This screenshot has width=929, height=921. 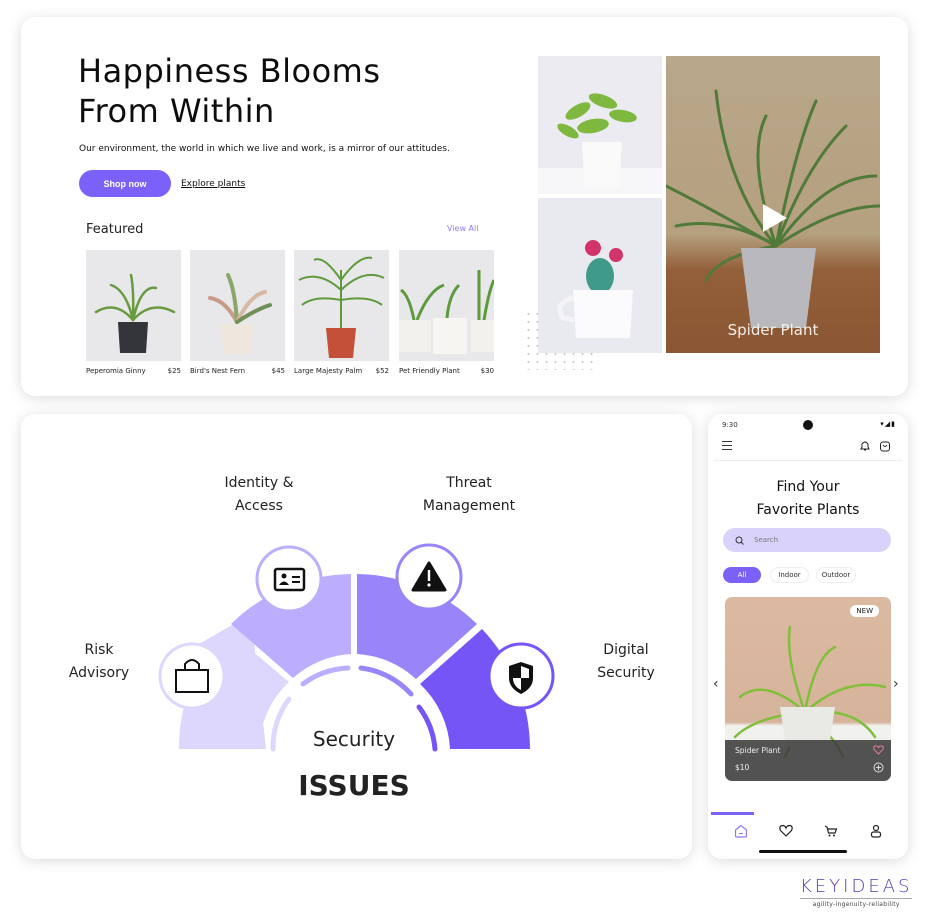 I want to click on brand-name: KEYIDEAS, so click(x=856, y=886).